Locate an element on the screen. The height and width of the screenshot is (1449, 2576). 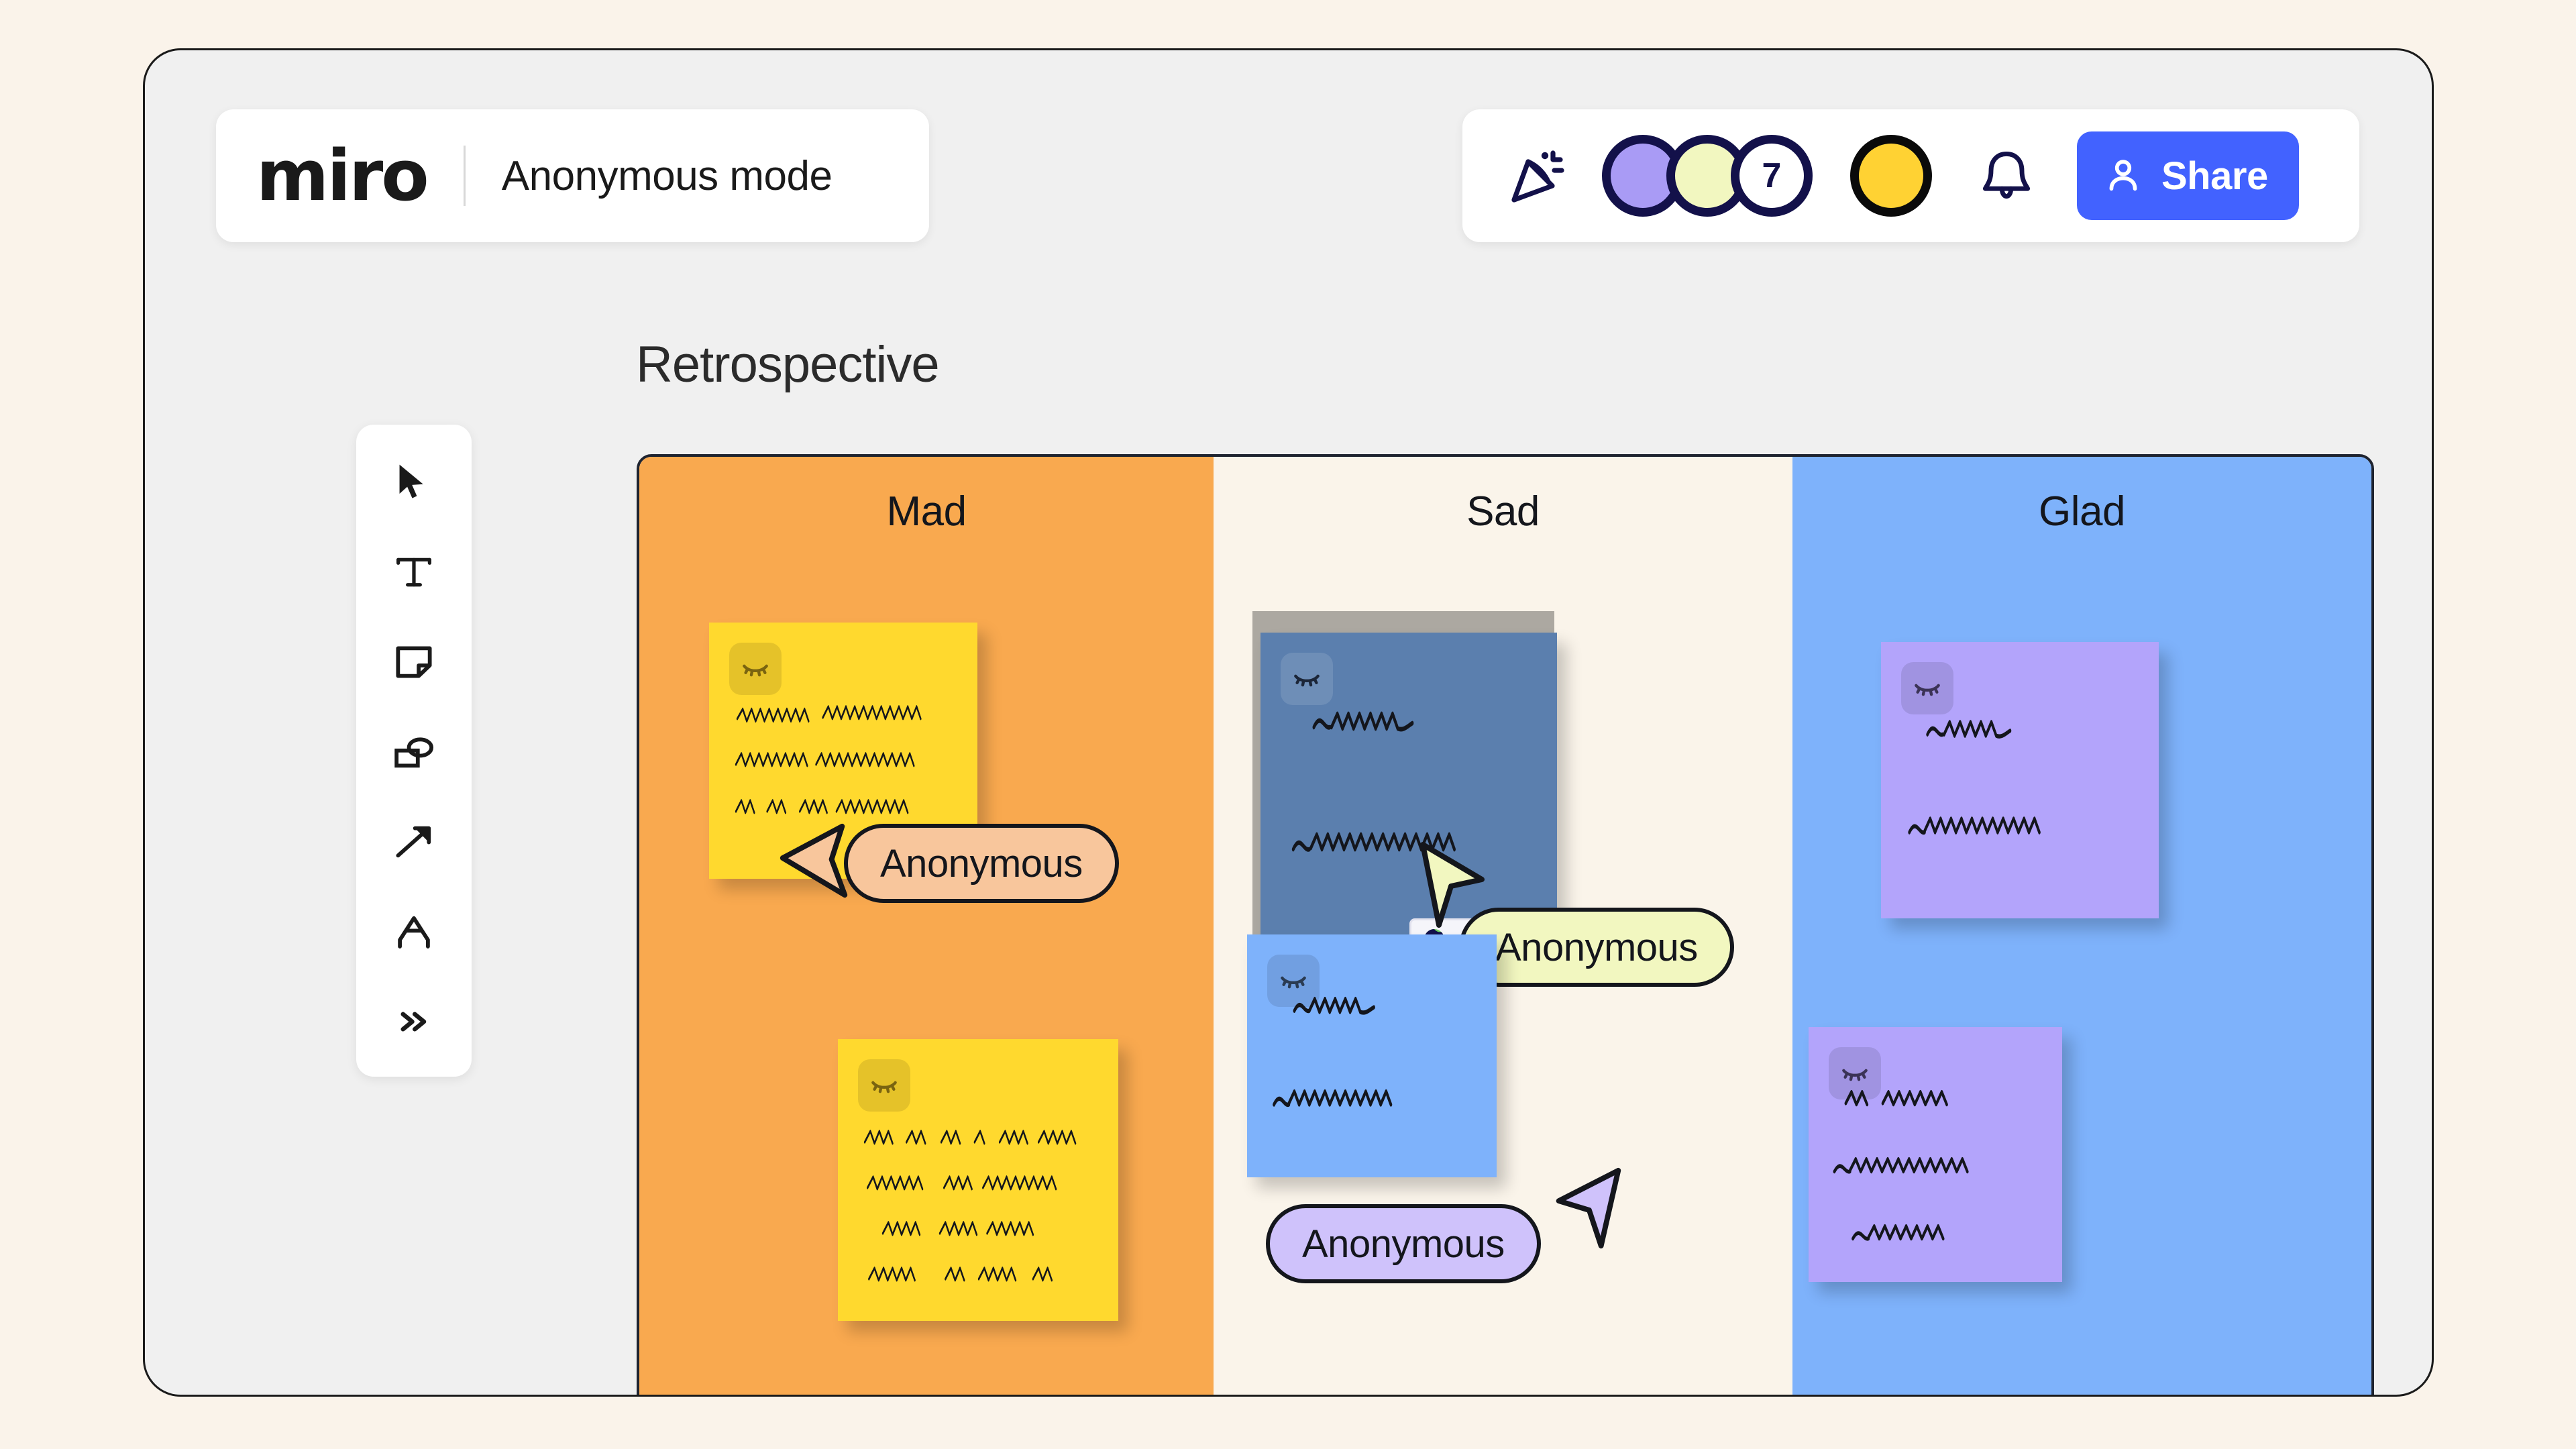
miro-logo: miro is located at coordinates (342, 176).